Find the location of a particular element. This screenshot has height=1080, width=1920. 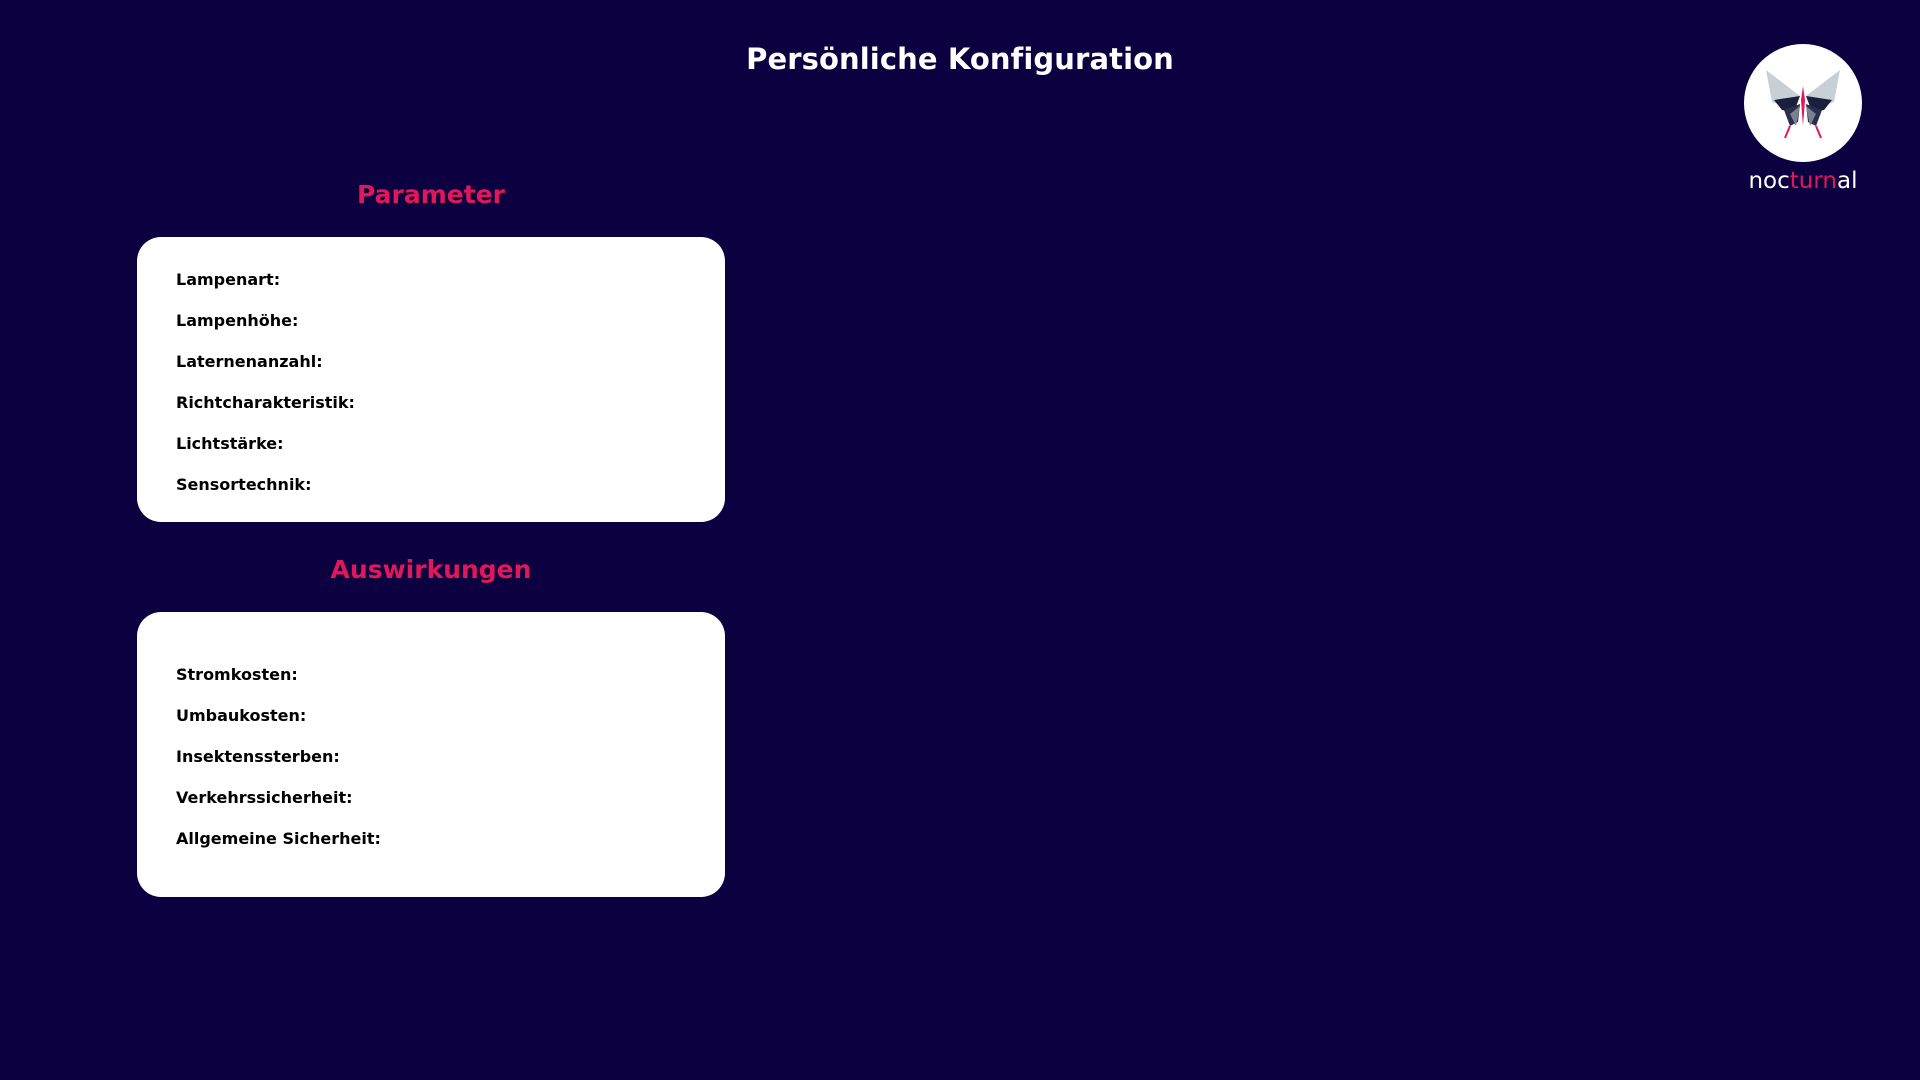

parameter-item-lichtstaerke: Lichtstärke: is located at coordinates (230, 443).